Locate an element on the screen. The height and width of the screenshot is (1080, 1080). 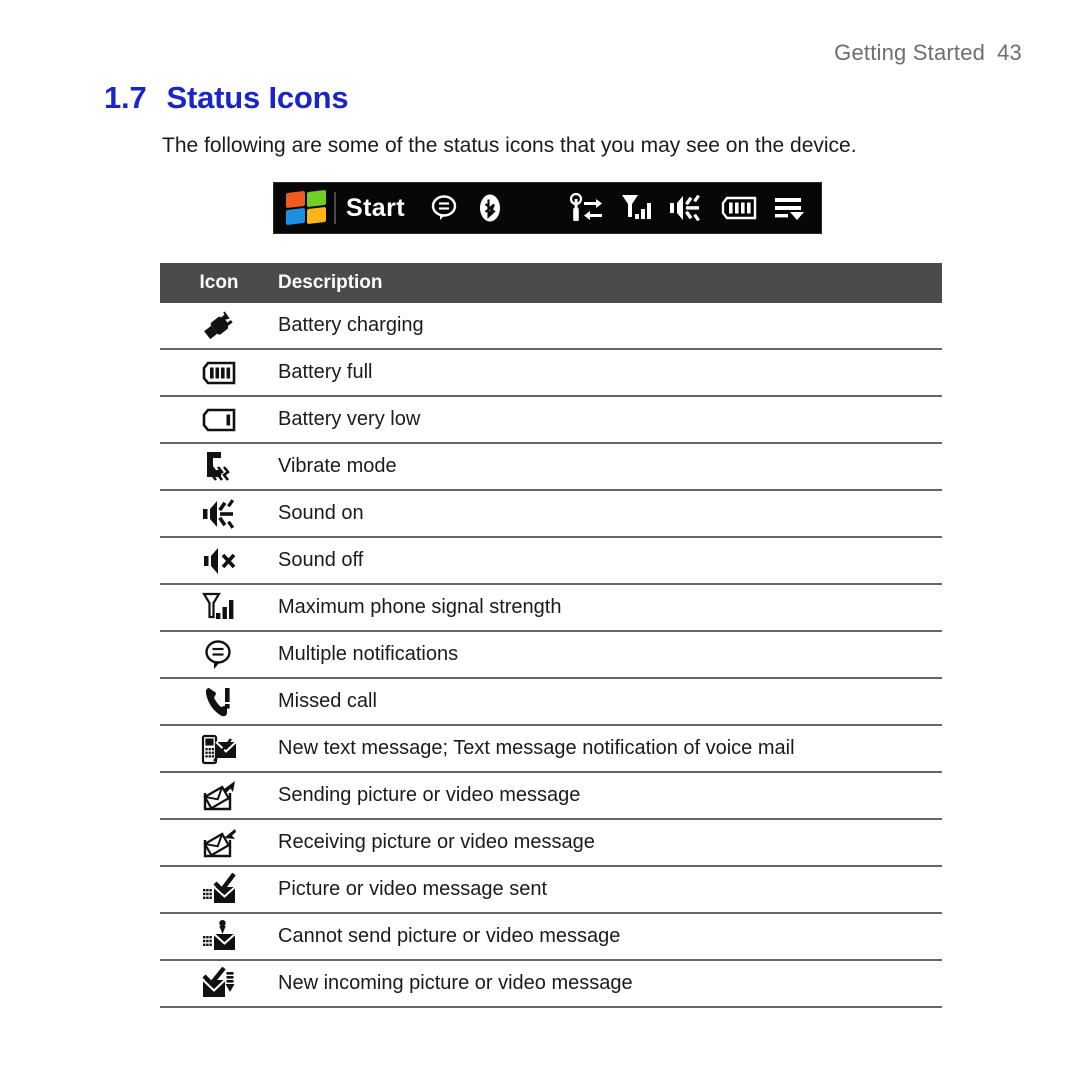
page-title: 1.7 Status Icons is located at coordinates (226, 98).